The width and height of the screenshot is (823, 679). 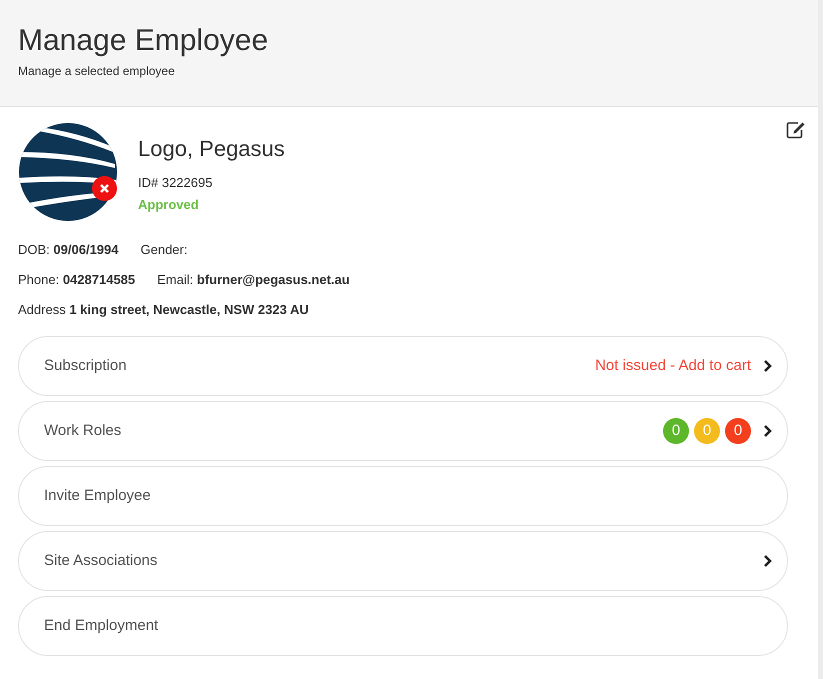 I want to click on row-label: End Employment, so click(x=102, y=626).